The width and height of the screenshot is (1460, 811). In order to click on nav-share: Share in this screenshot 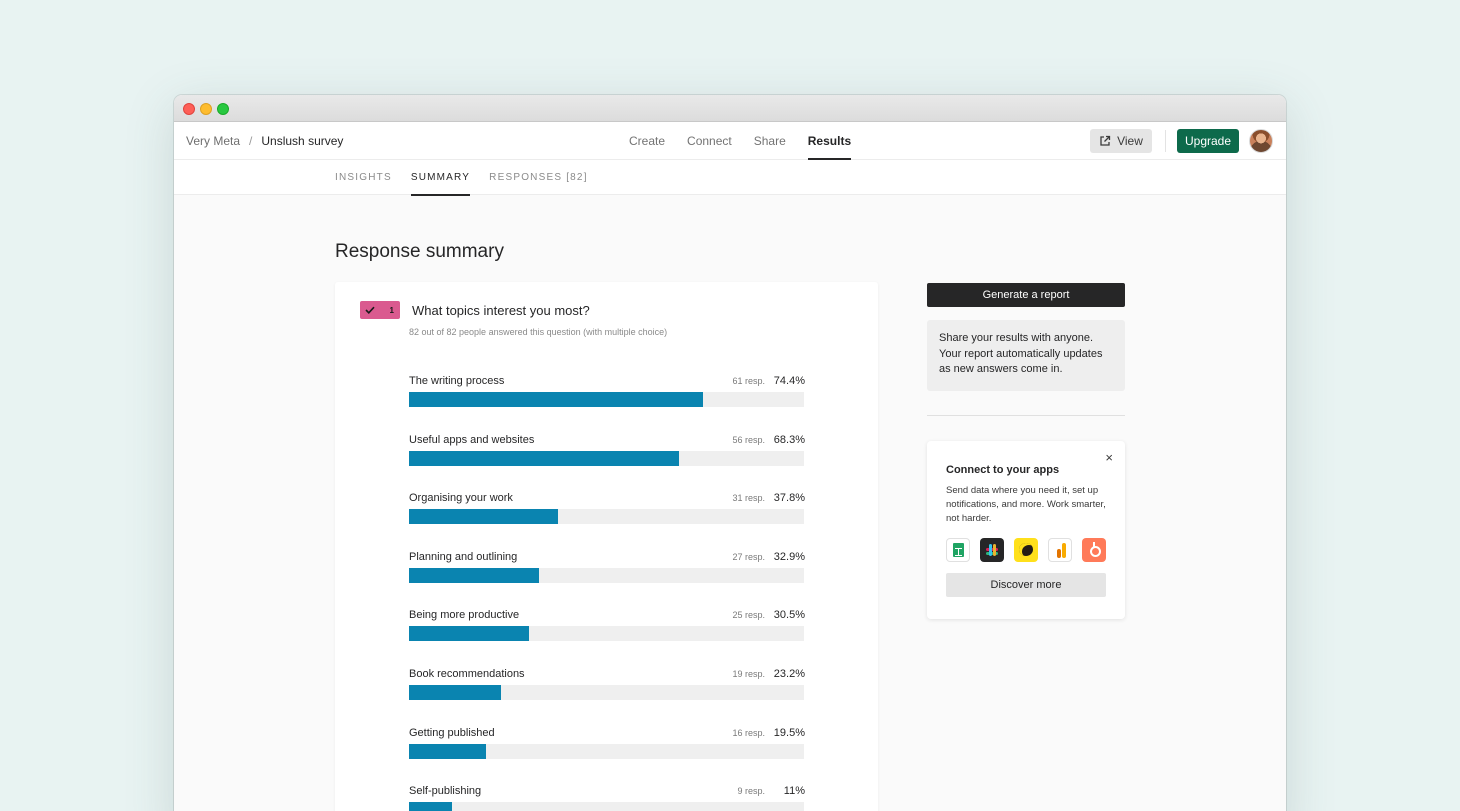, I will do `click(770, 141)`.